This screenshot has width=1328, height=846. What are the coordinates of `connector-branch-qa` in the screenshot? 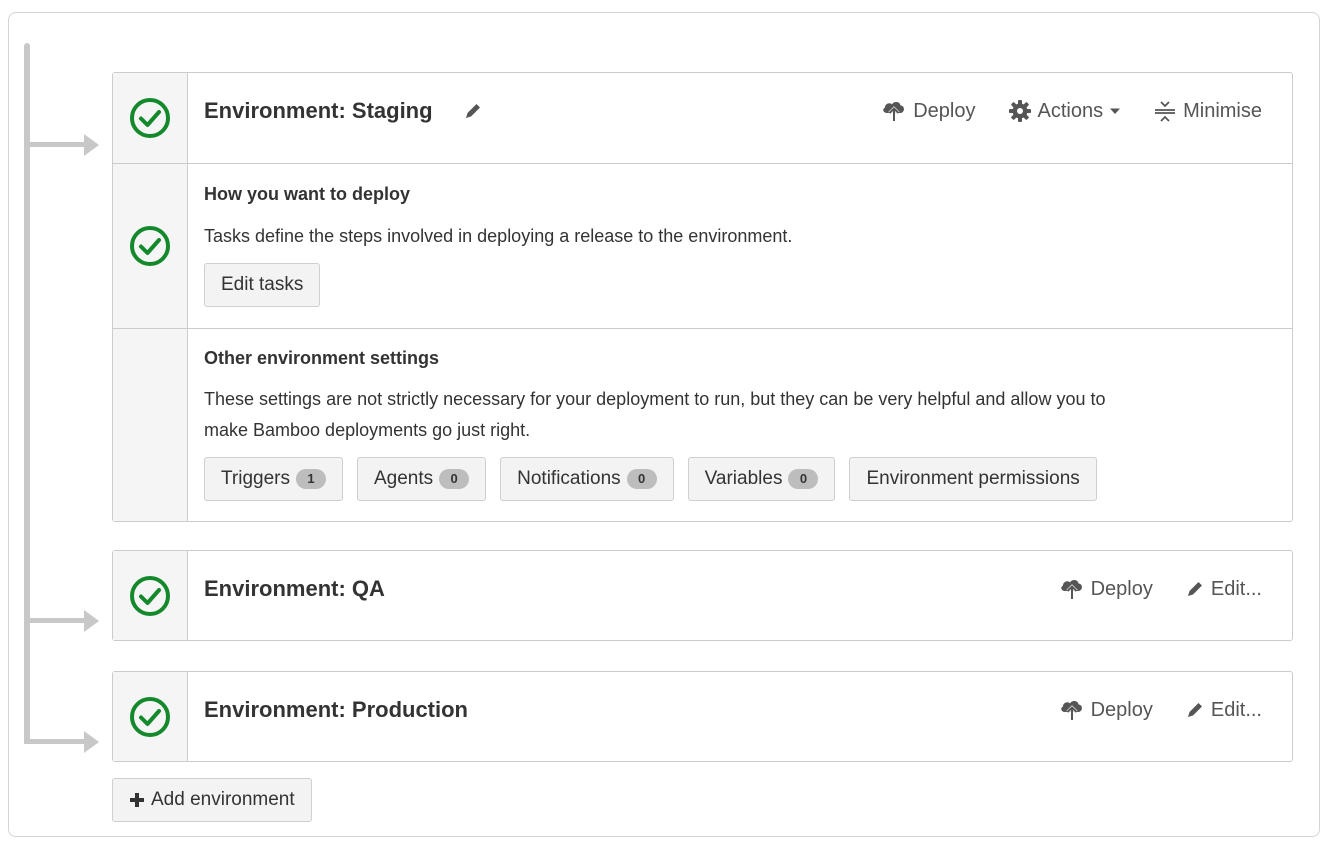 It's located at (55, 620).